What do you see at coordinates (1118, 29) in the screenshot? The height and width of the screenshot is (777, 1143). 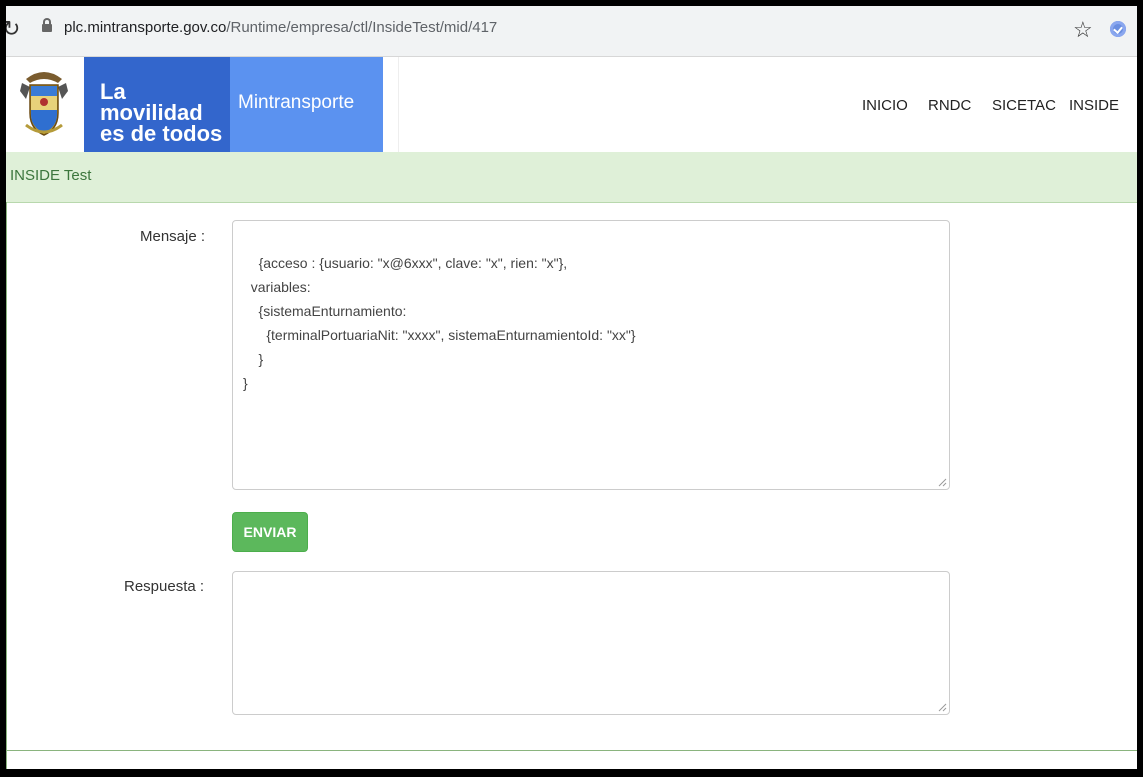 I see `extension-icon` at bounding box center [1118, 29].